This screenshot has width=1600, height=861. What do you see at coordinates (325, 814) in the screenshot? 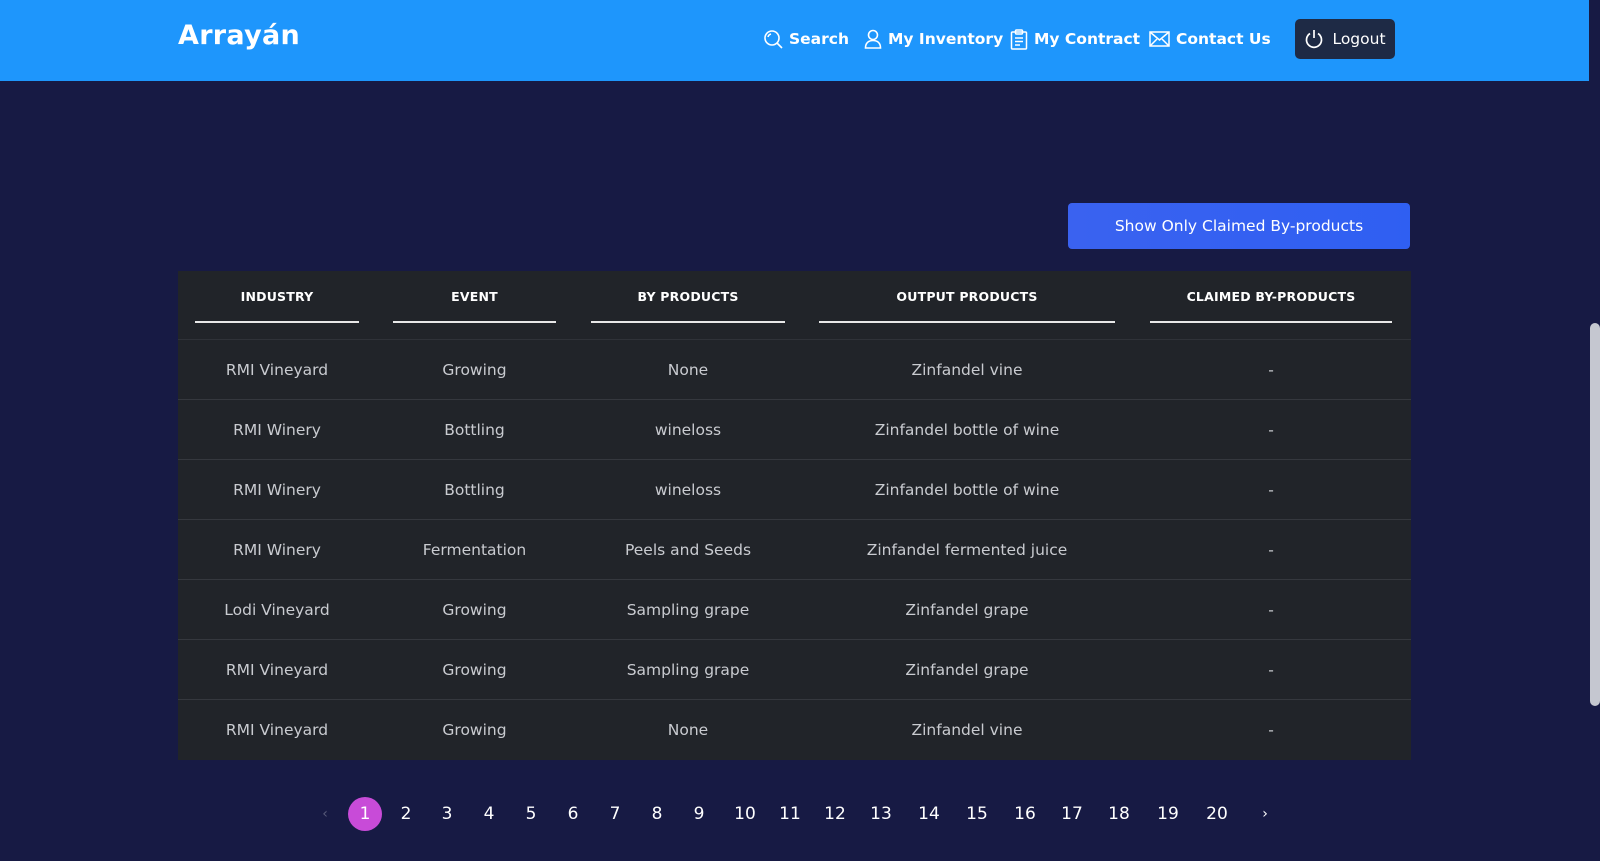
I see `pagination-prev-button: ‹` at bounding box center [325, 814].